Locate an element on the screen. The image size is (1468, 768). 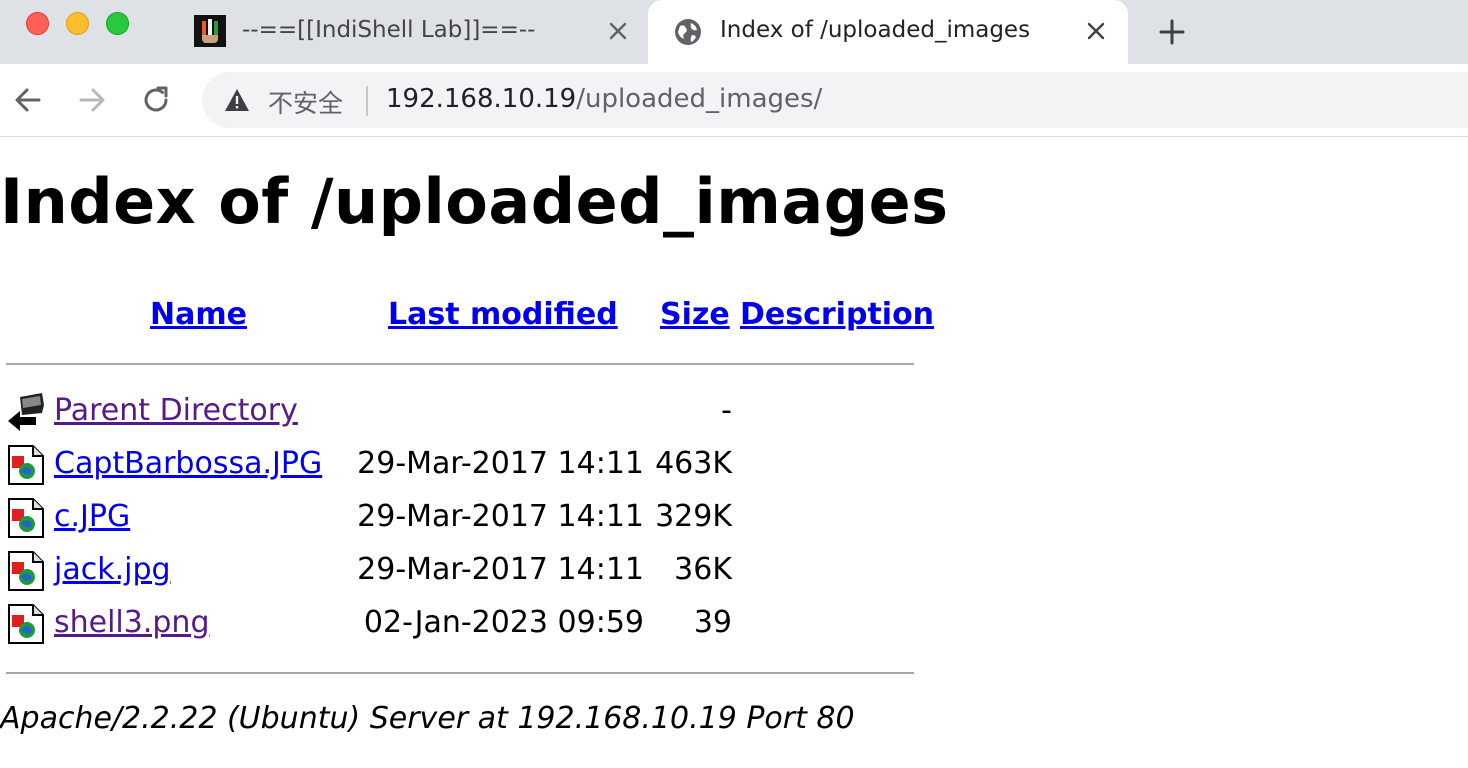
plus-icon is located at coordinates (1172, 32).